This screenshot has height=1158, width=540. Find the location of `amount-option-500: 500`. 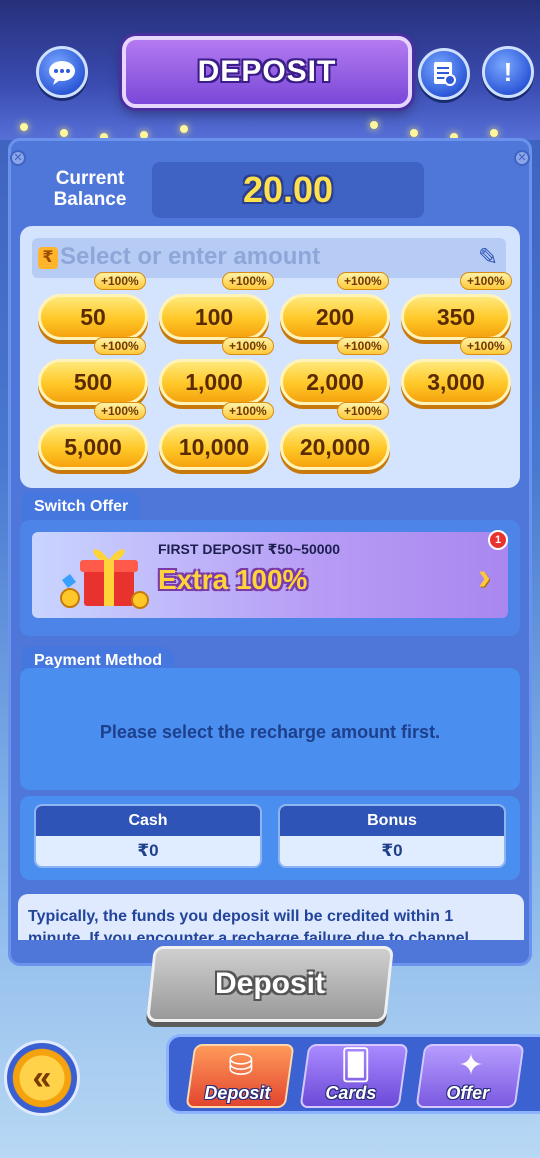

amount-option-500: 500 is located at coordinates (93, 382).